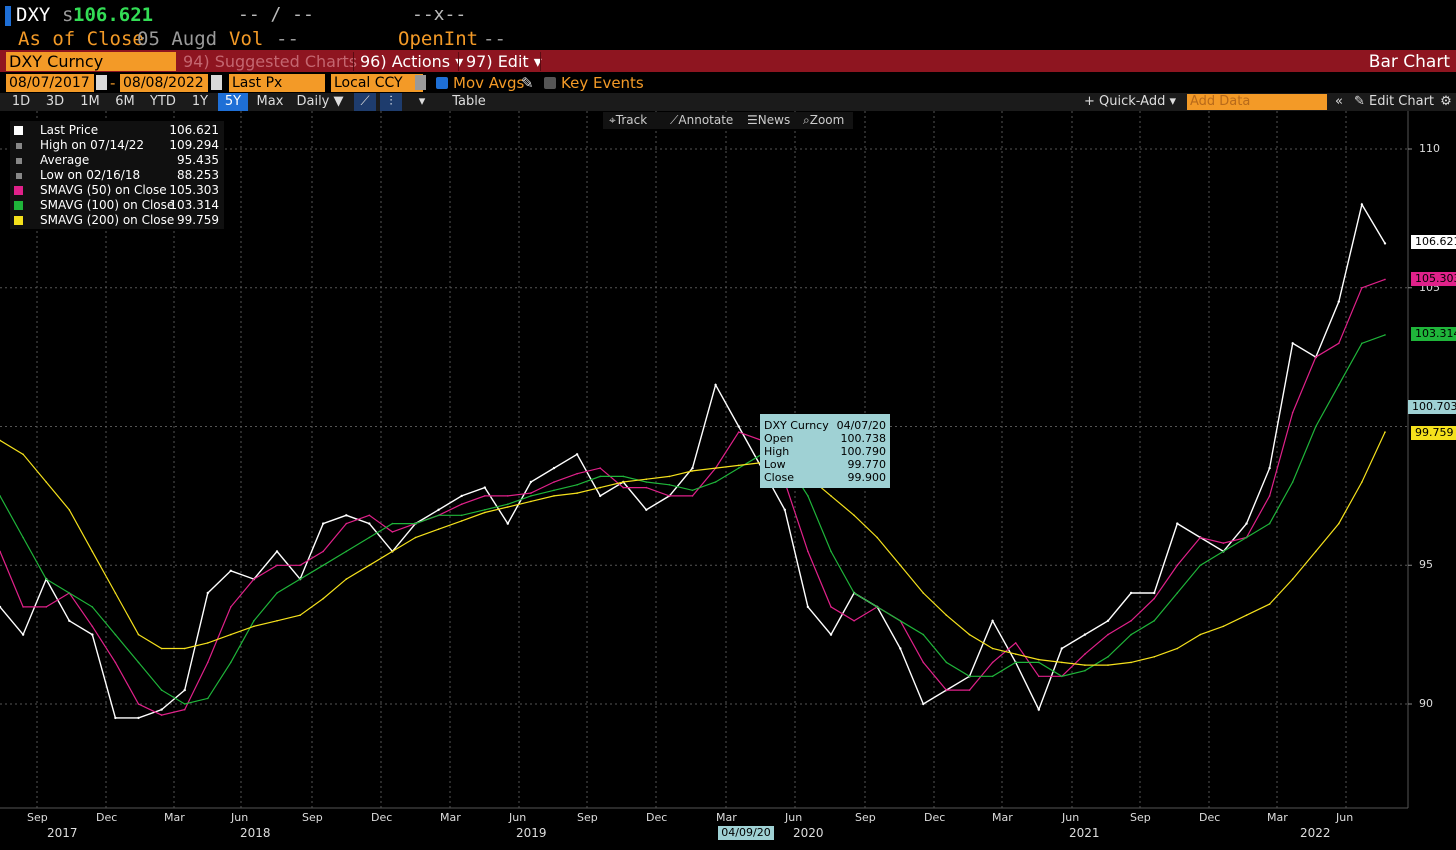 The height and width of the screenshot is (850, 1456). Describe the element at coordinates (1071, 817) in the screenshot. I see `x-month-label: Jun` at that location.